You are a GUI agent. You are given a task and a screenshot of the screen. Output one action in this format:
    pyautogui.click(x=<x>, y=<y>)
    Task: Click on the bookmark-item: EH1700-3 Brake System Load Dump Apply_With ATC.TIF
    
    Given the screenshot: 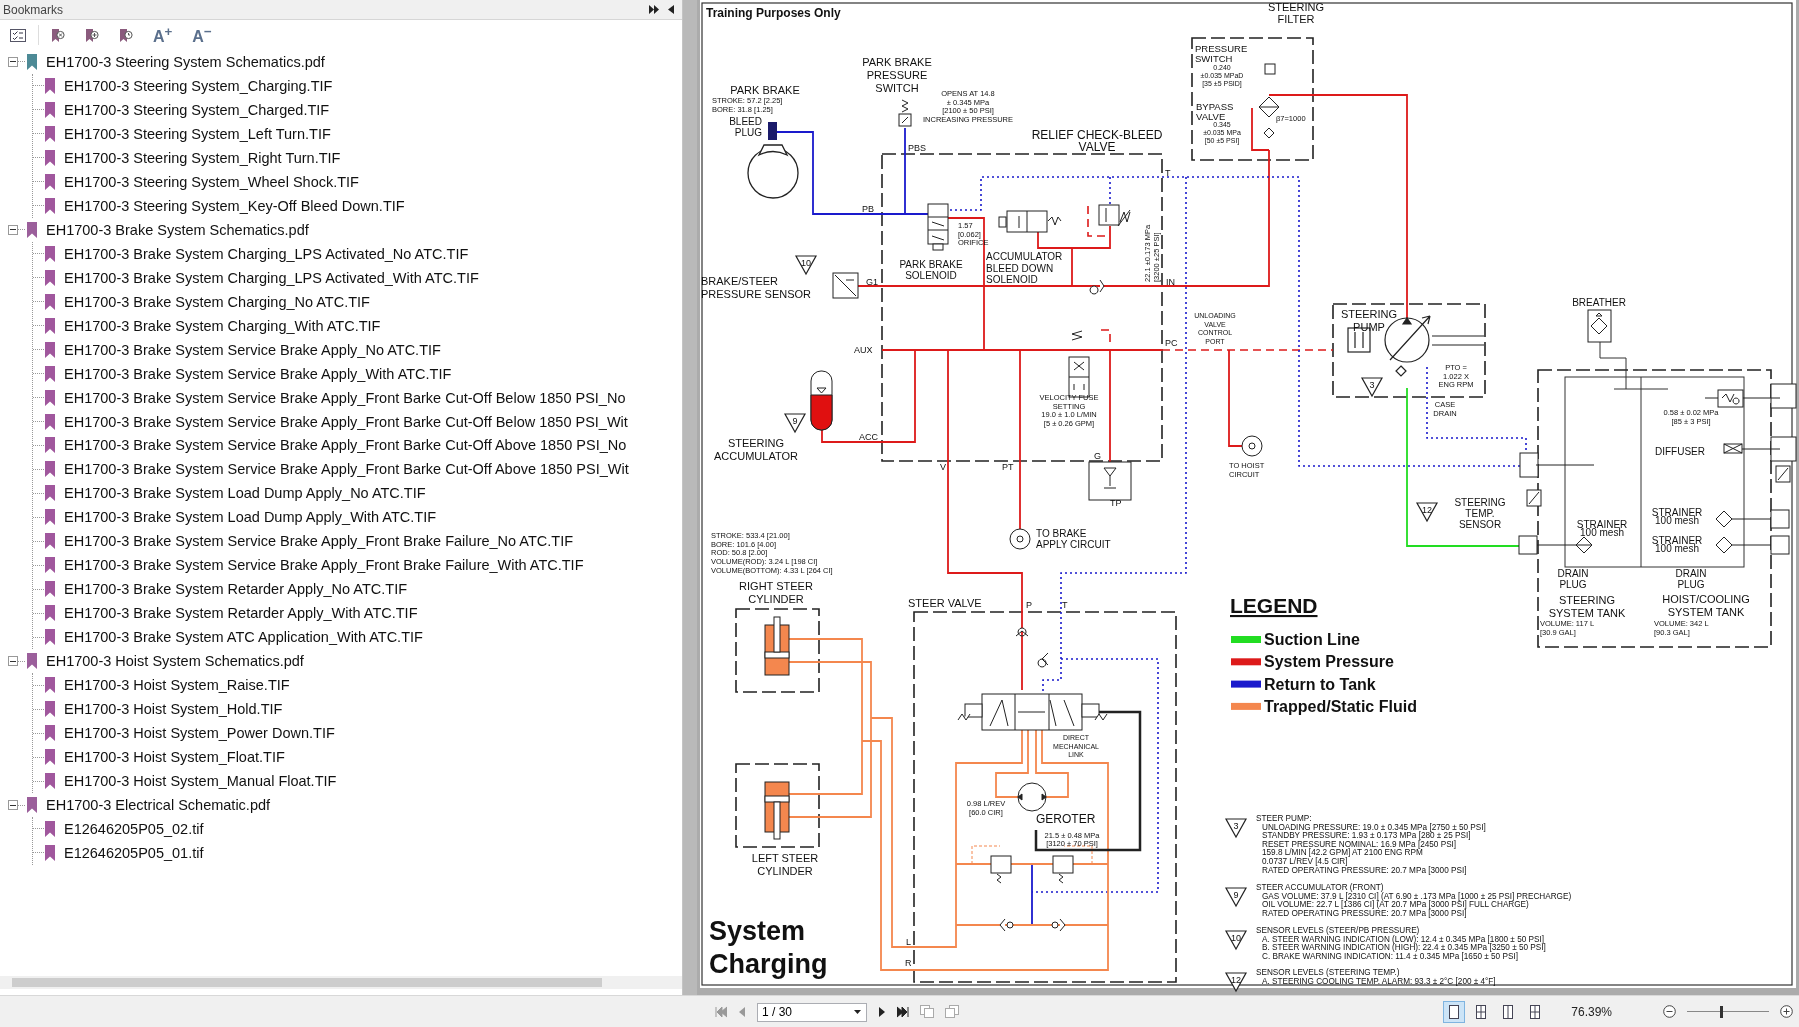 What is the action you would take?
    pyautogui.click(x=250, y=517)
    